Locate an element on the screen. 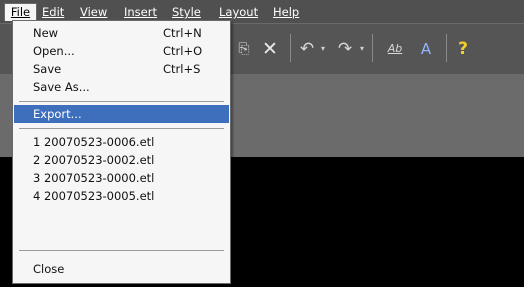  delete-icon: ✕ is located at coordinates (270, 49).